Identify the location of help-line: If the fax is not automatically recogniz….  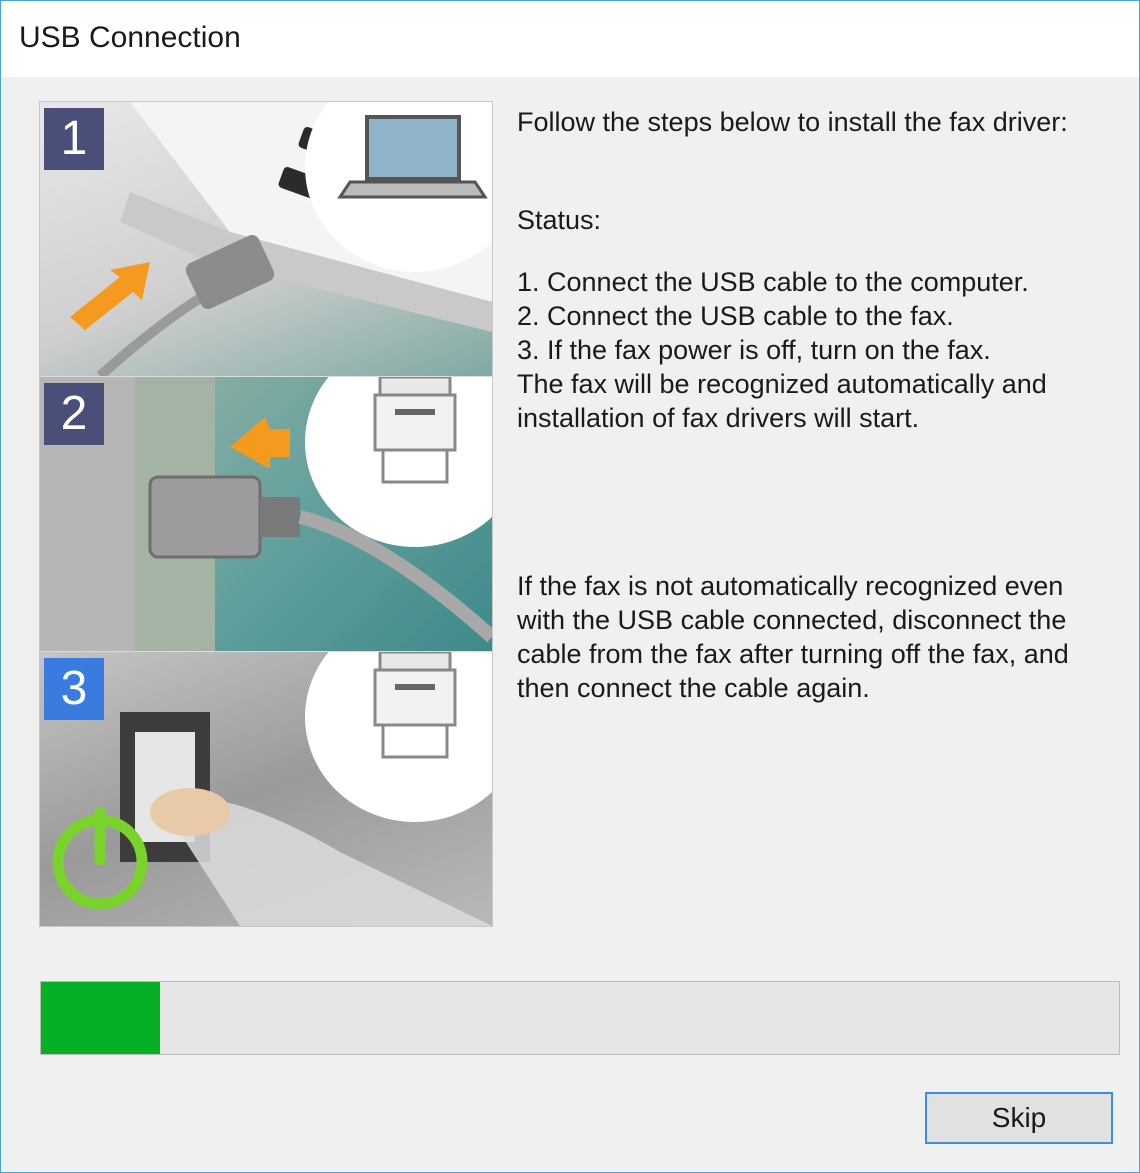
(790, 586).